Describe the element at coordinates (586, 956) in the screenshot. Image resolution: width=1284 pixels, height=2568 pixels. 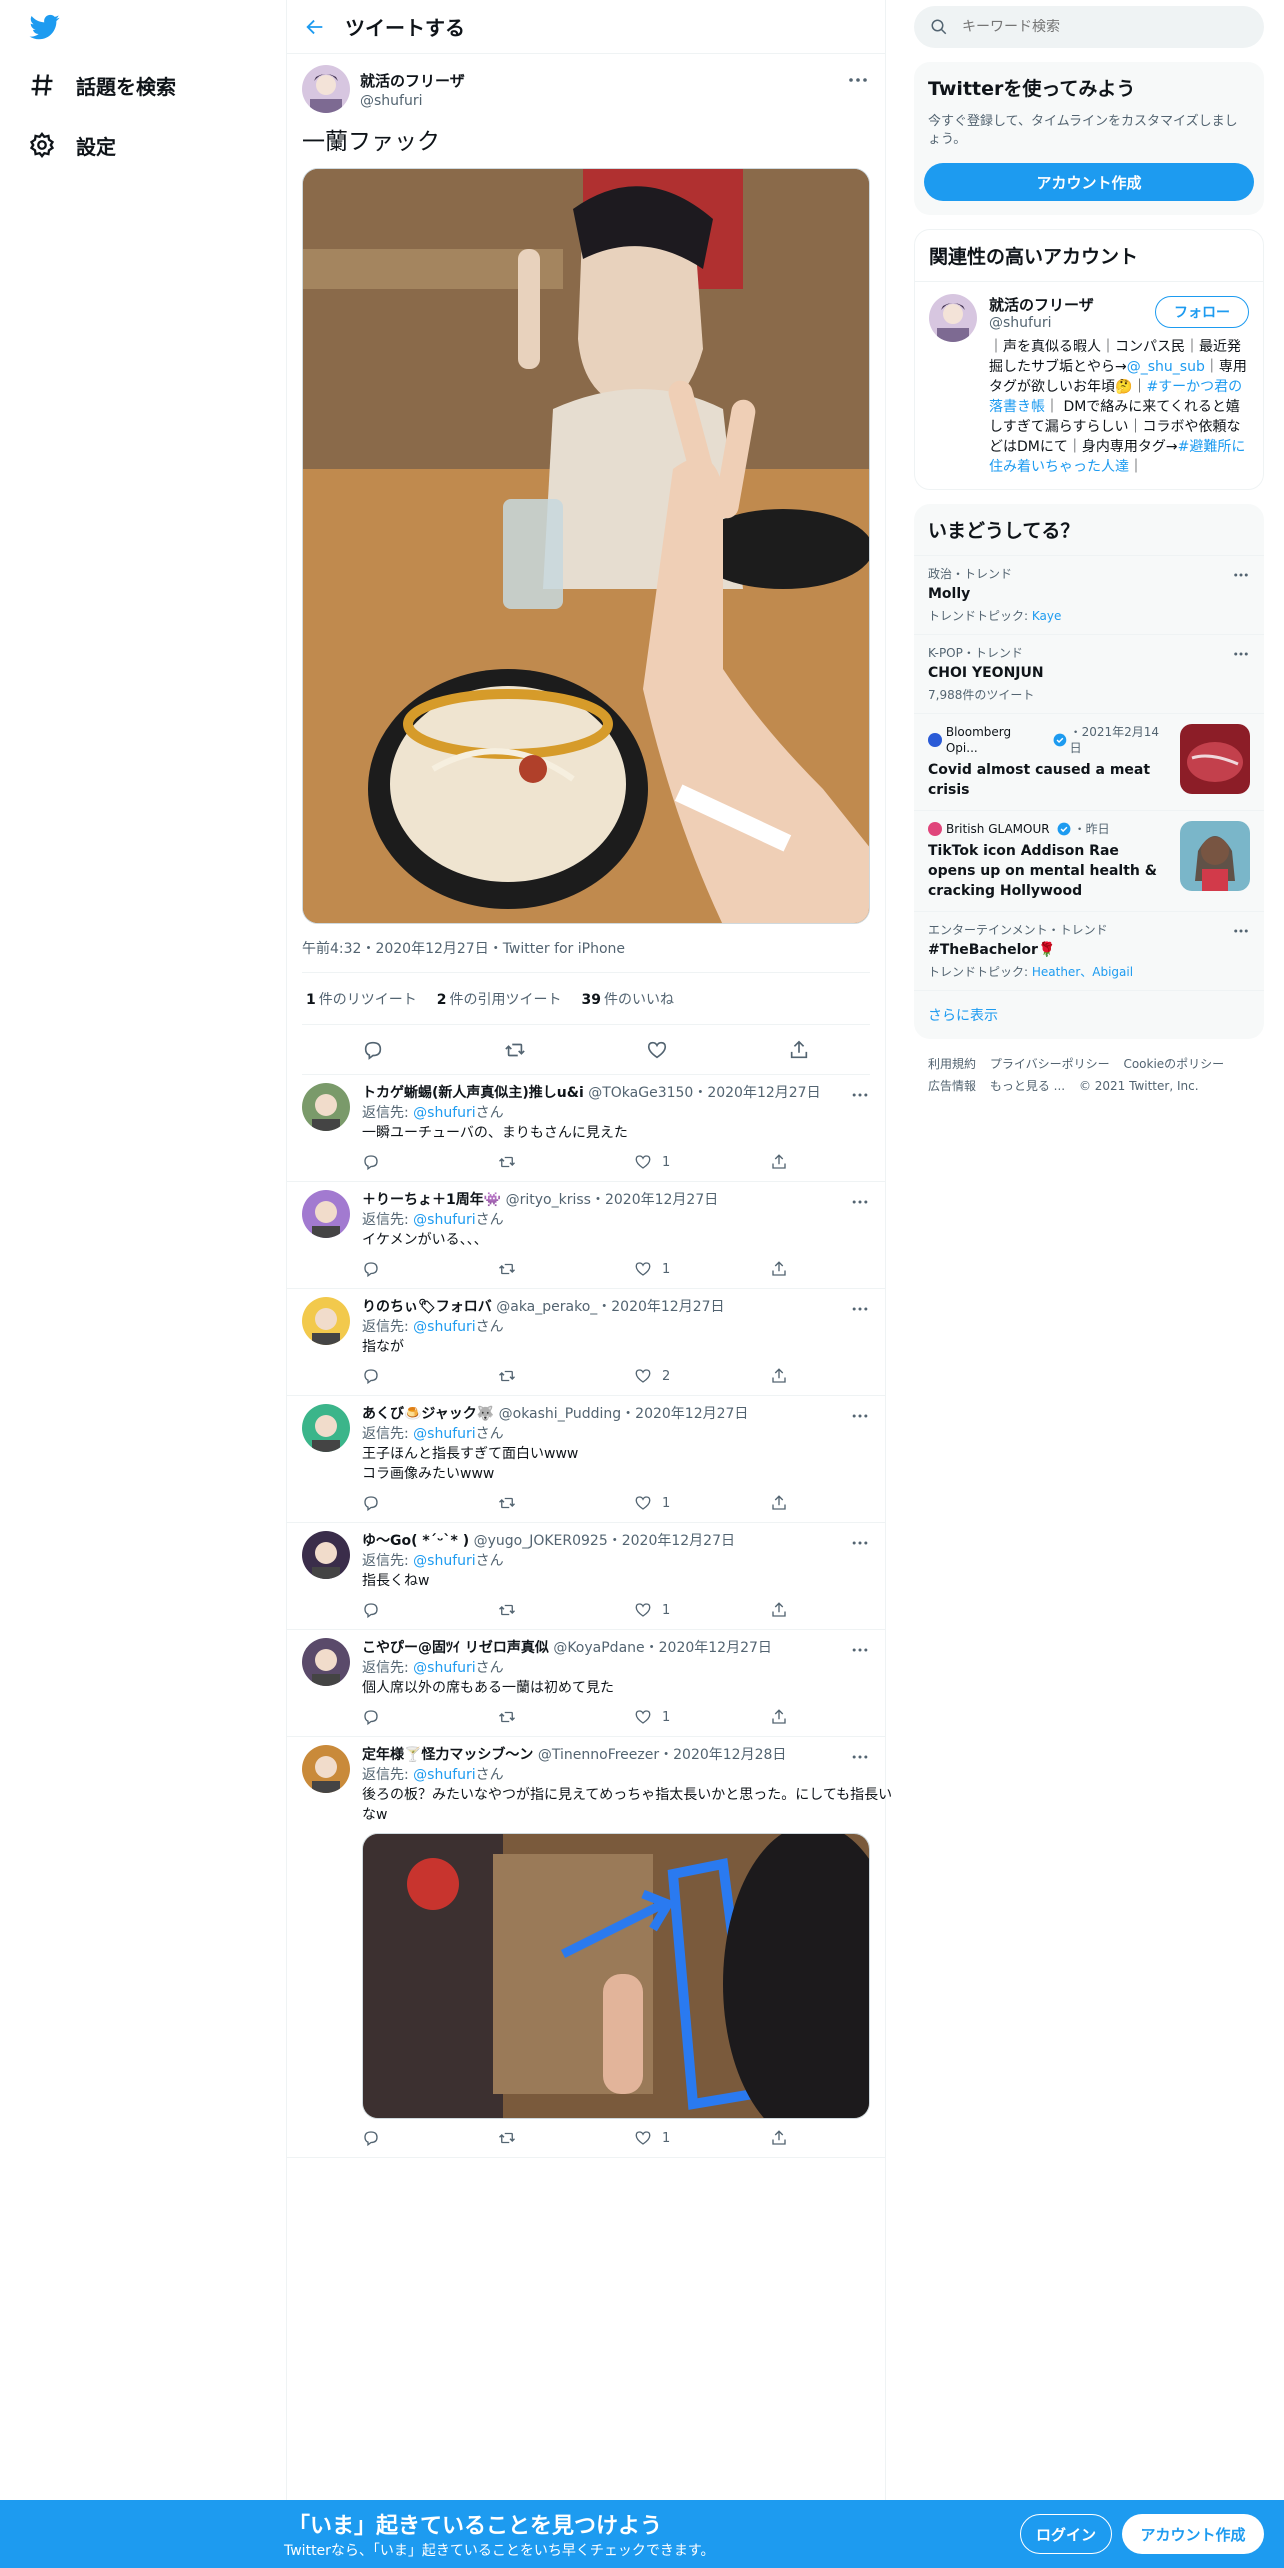
I see `tweet-timestamp: 午前4:32・2020年12月27日・Twitter for iPhone` at that location.